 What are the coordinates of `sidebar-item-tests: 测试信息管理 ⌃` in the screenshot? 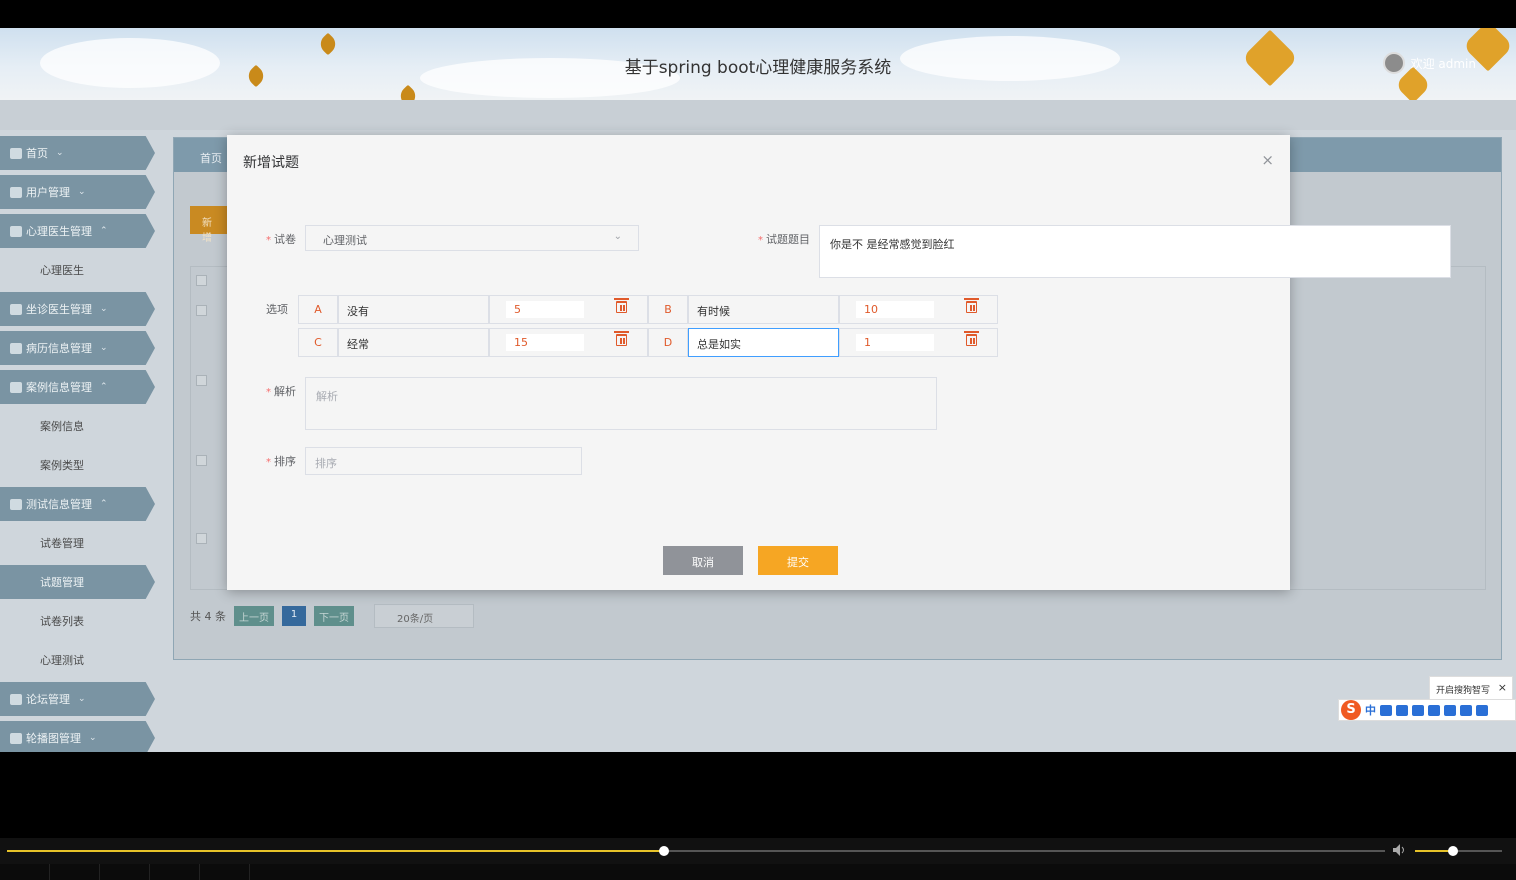 It's located at (77, 504).